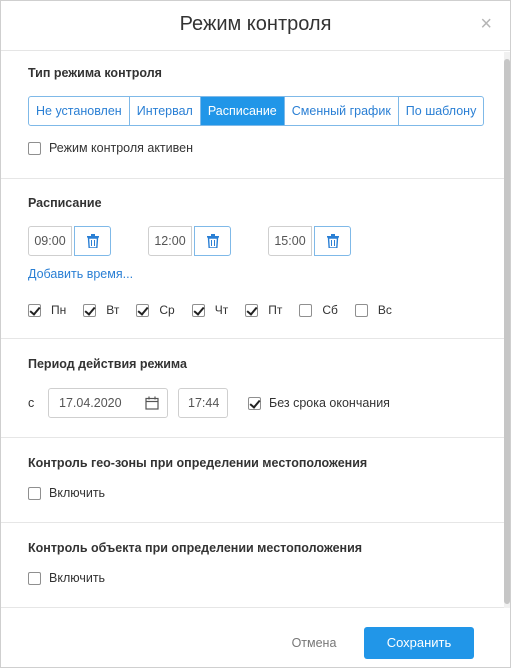  What do you see at coordinates (47, 310) in the screenshot?
I see `day-checkbox-mon: Пн` at bounding box center [47, 310].